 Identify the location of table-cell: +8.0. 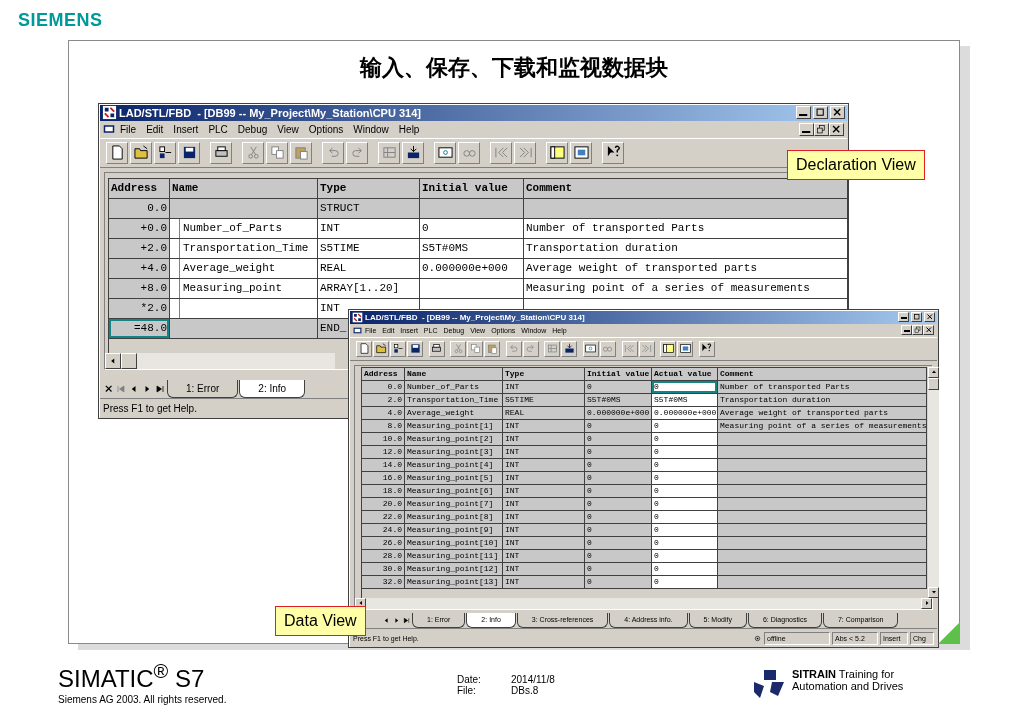
(139, 288).